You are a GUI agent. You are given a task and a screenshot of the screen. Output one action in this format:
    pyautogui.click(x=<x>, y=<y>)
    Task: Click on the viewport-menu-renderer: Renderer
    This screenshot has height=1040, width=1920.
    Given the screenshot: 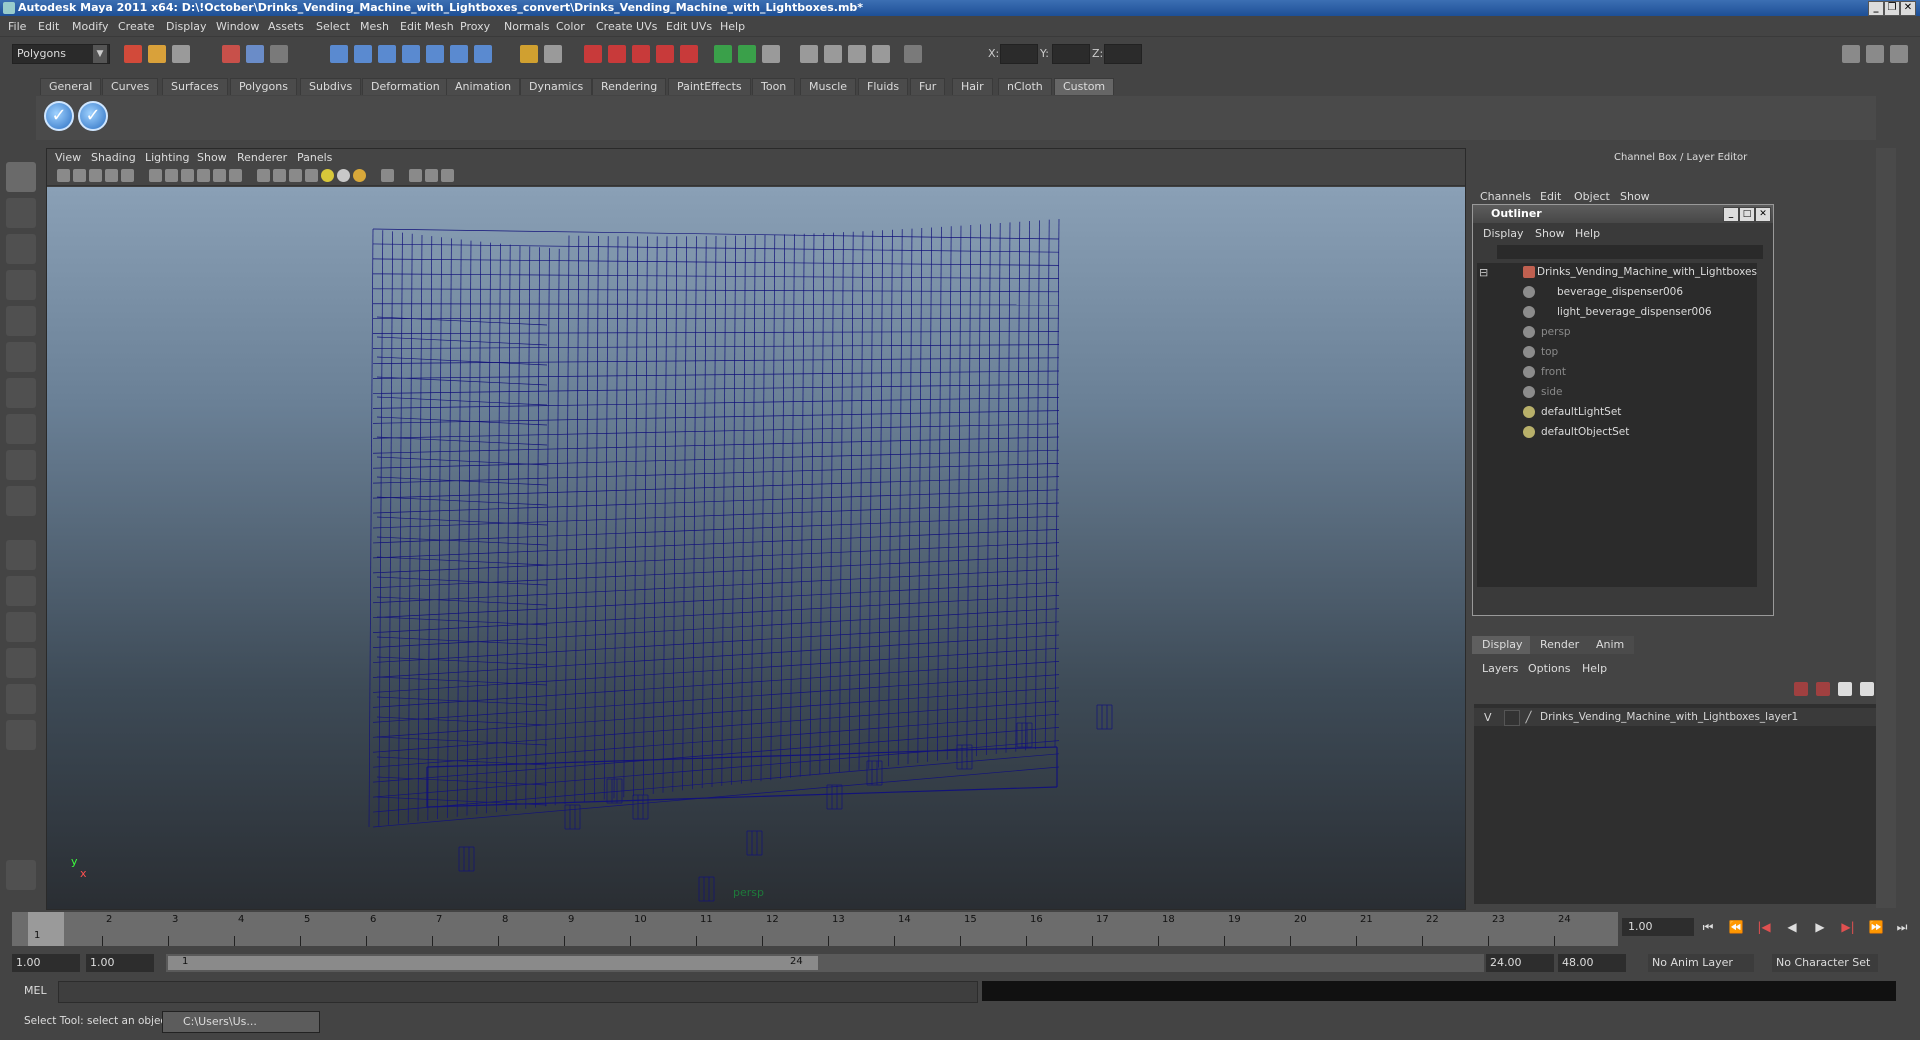 What is the action you would take?
    pyautogui.click(x=262, y=157)
    